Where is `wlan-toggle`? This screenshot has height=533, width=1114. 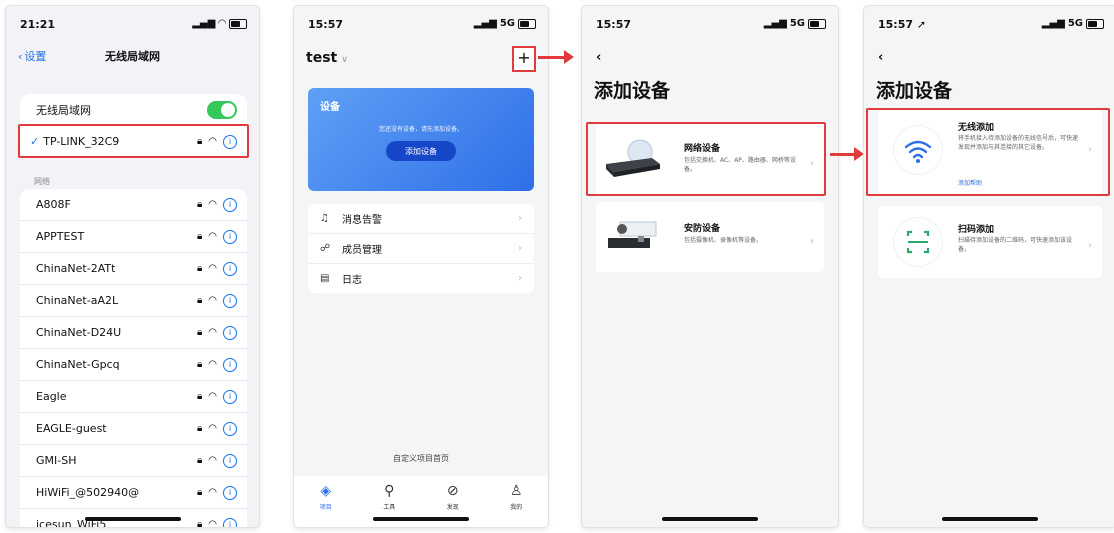 wlan-toggle is located at coordinates (222, 109).